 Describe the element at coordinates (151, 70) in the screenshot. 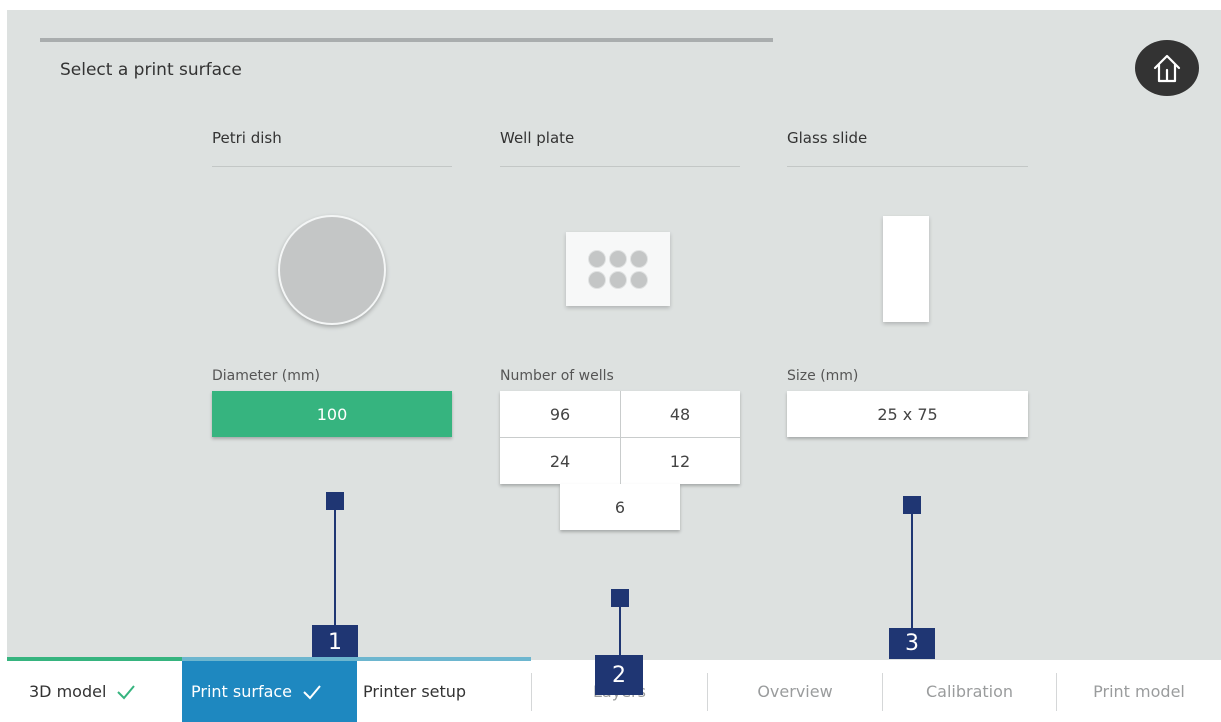

I see `page-title: Select a print surface` at that location.